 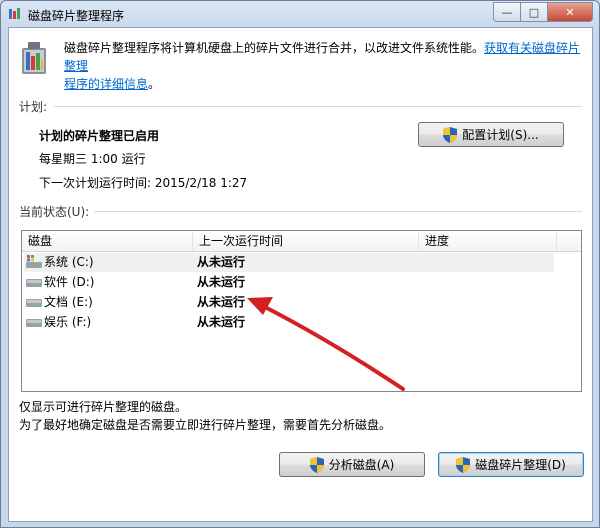 I want to click on window-title: 磁盘碎片整理程序, so click(x=76, y=16).